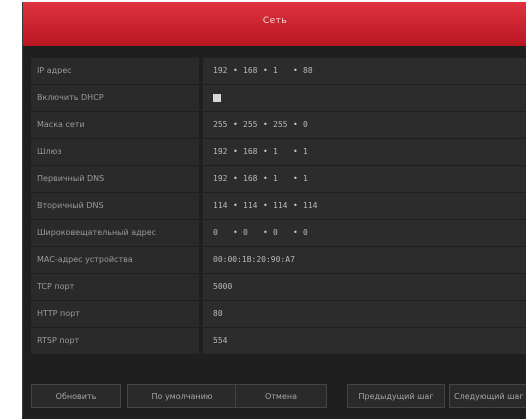 The height and width of the screenshot is (419, 526). What do you see at coordinates (275, 21) in the screenshot?
I see `window-title: Сеть` at bounding box center [275, 21].